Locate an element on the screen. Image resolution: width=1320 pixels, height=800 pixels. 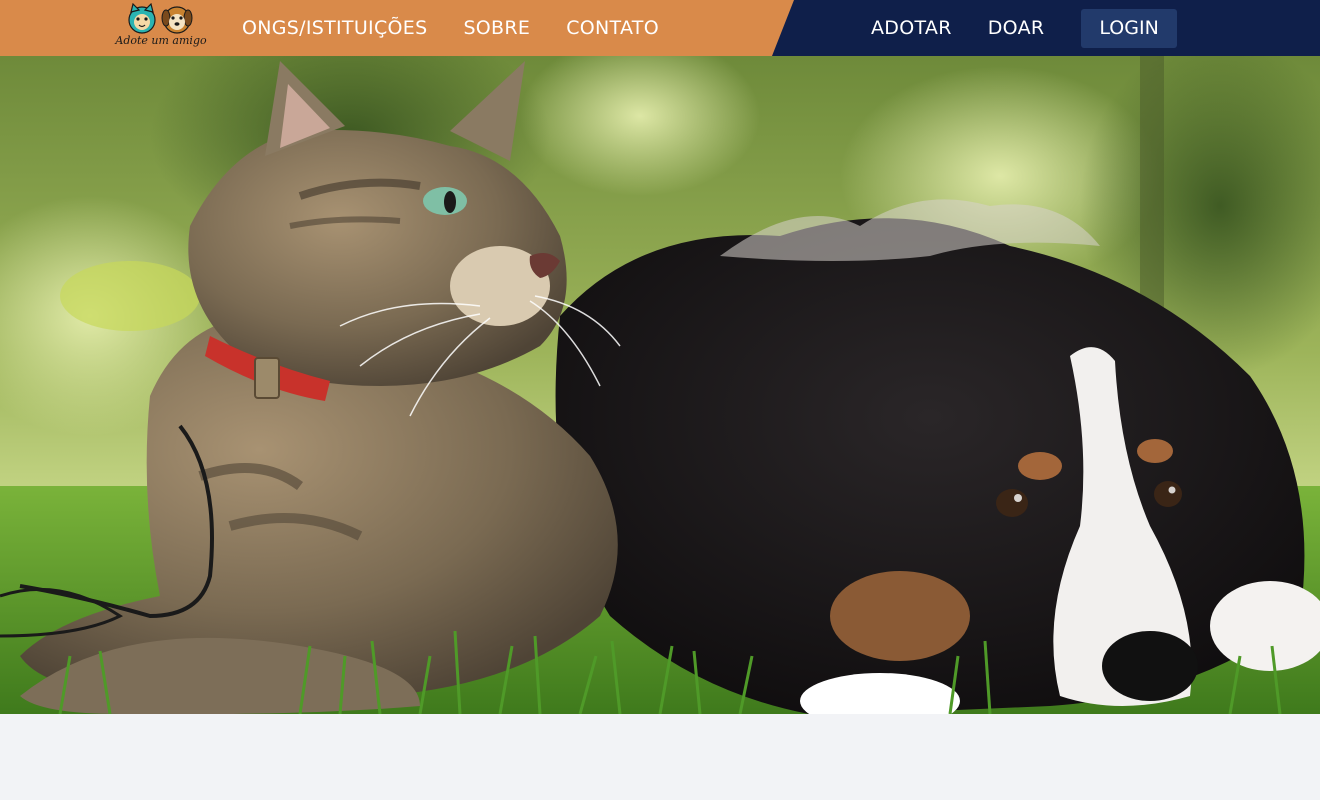
nav-link-sobre: SOBRE is located at coordinates (496, 28).